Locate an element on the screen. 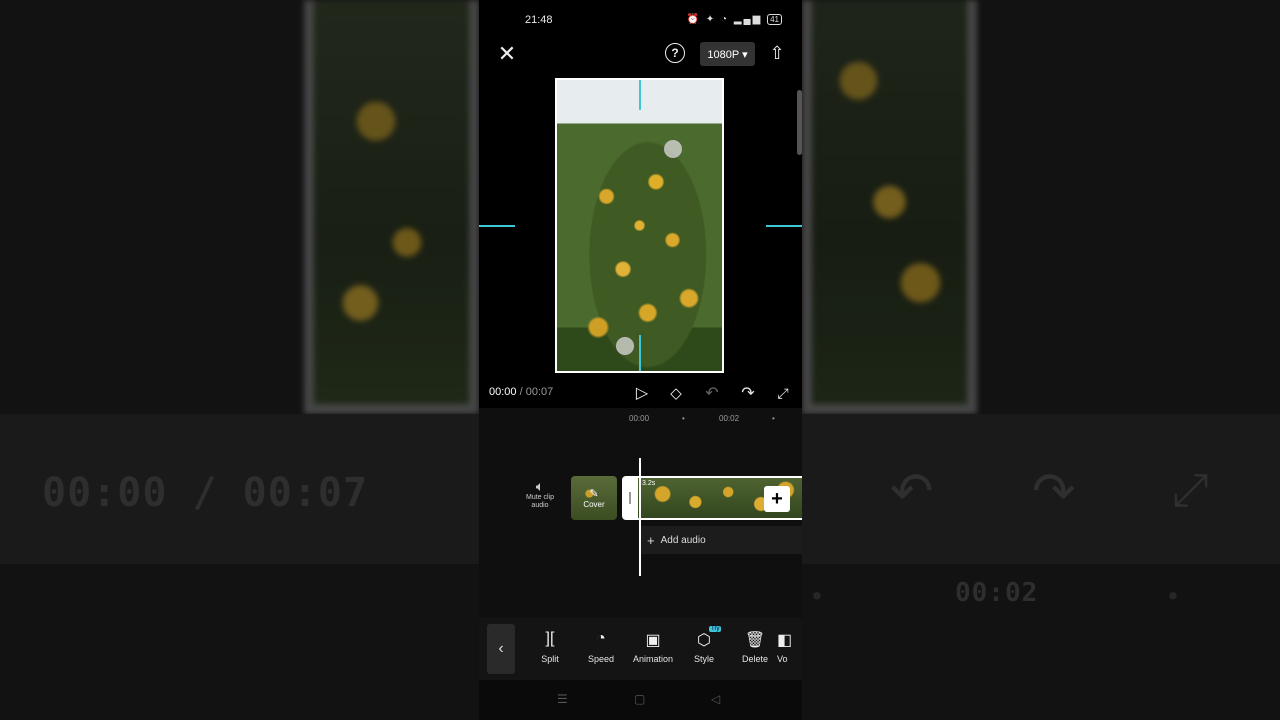 The image size is (1280, 720). background-time-marker: 00:02 is located at coordinates (997, 593).